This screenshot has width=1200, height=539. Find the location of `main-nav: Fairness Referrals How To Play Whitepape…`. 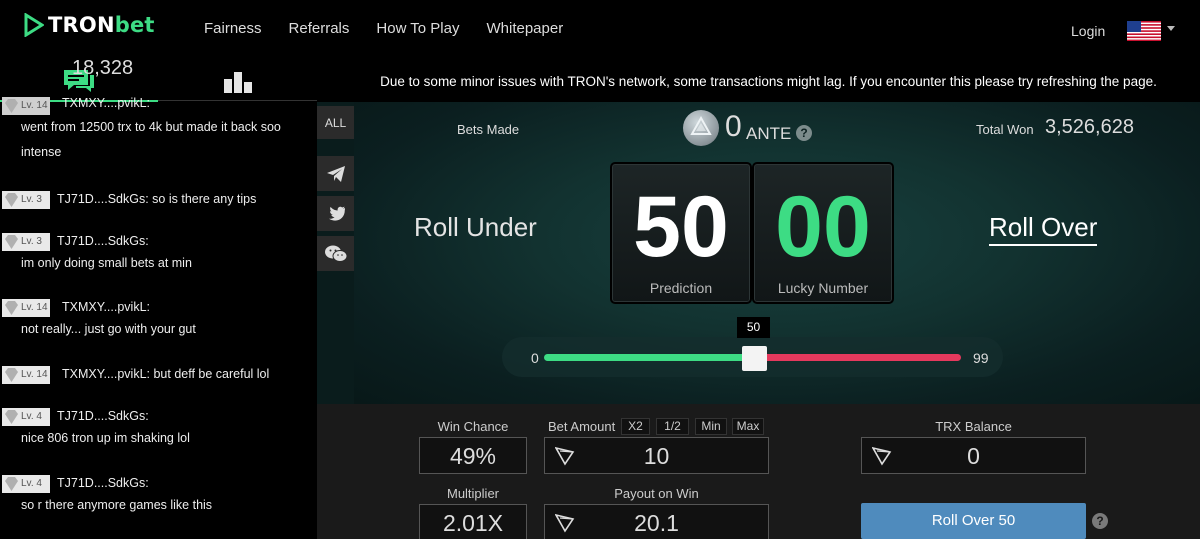

main-nav: Fairness Referrals How To Play Whitepape… is located at coordinates (397, 28).